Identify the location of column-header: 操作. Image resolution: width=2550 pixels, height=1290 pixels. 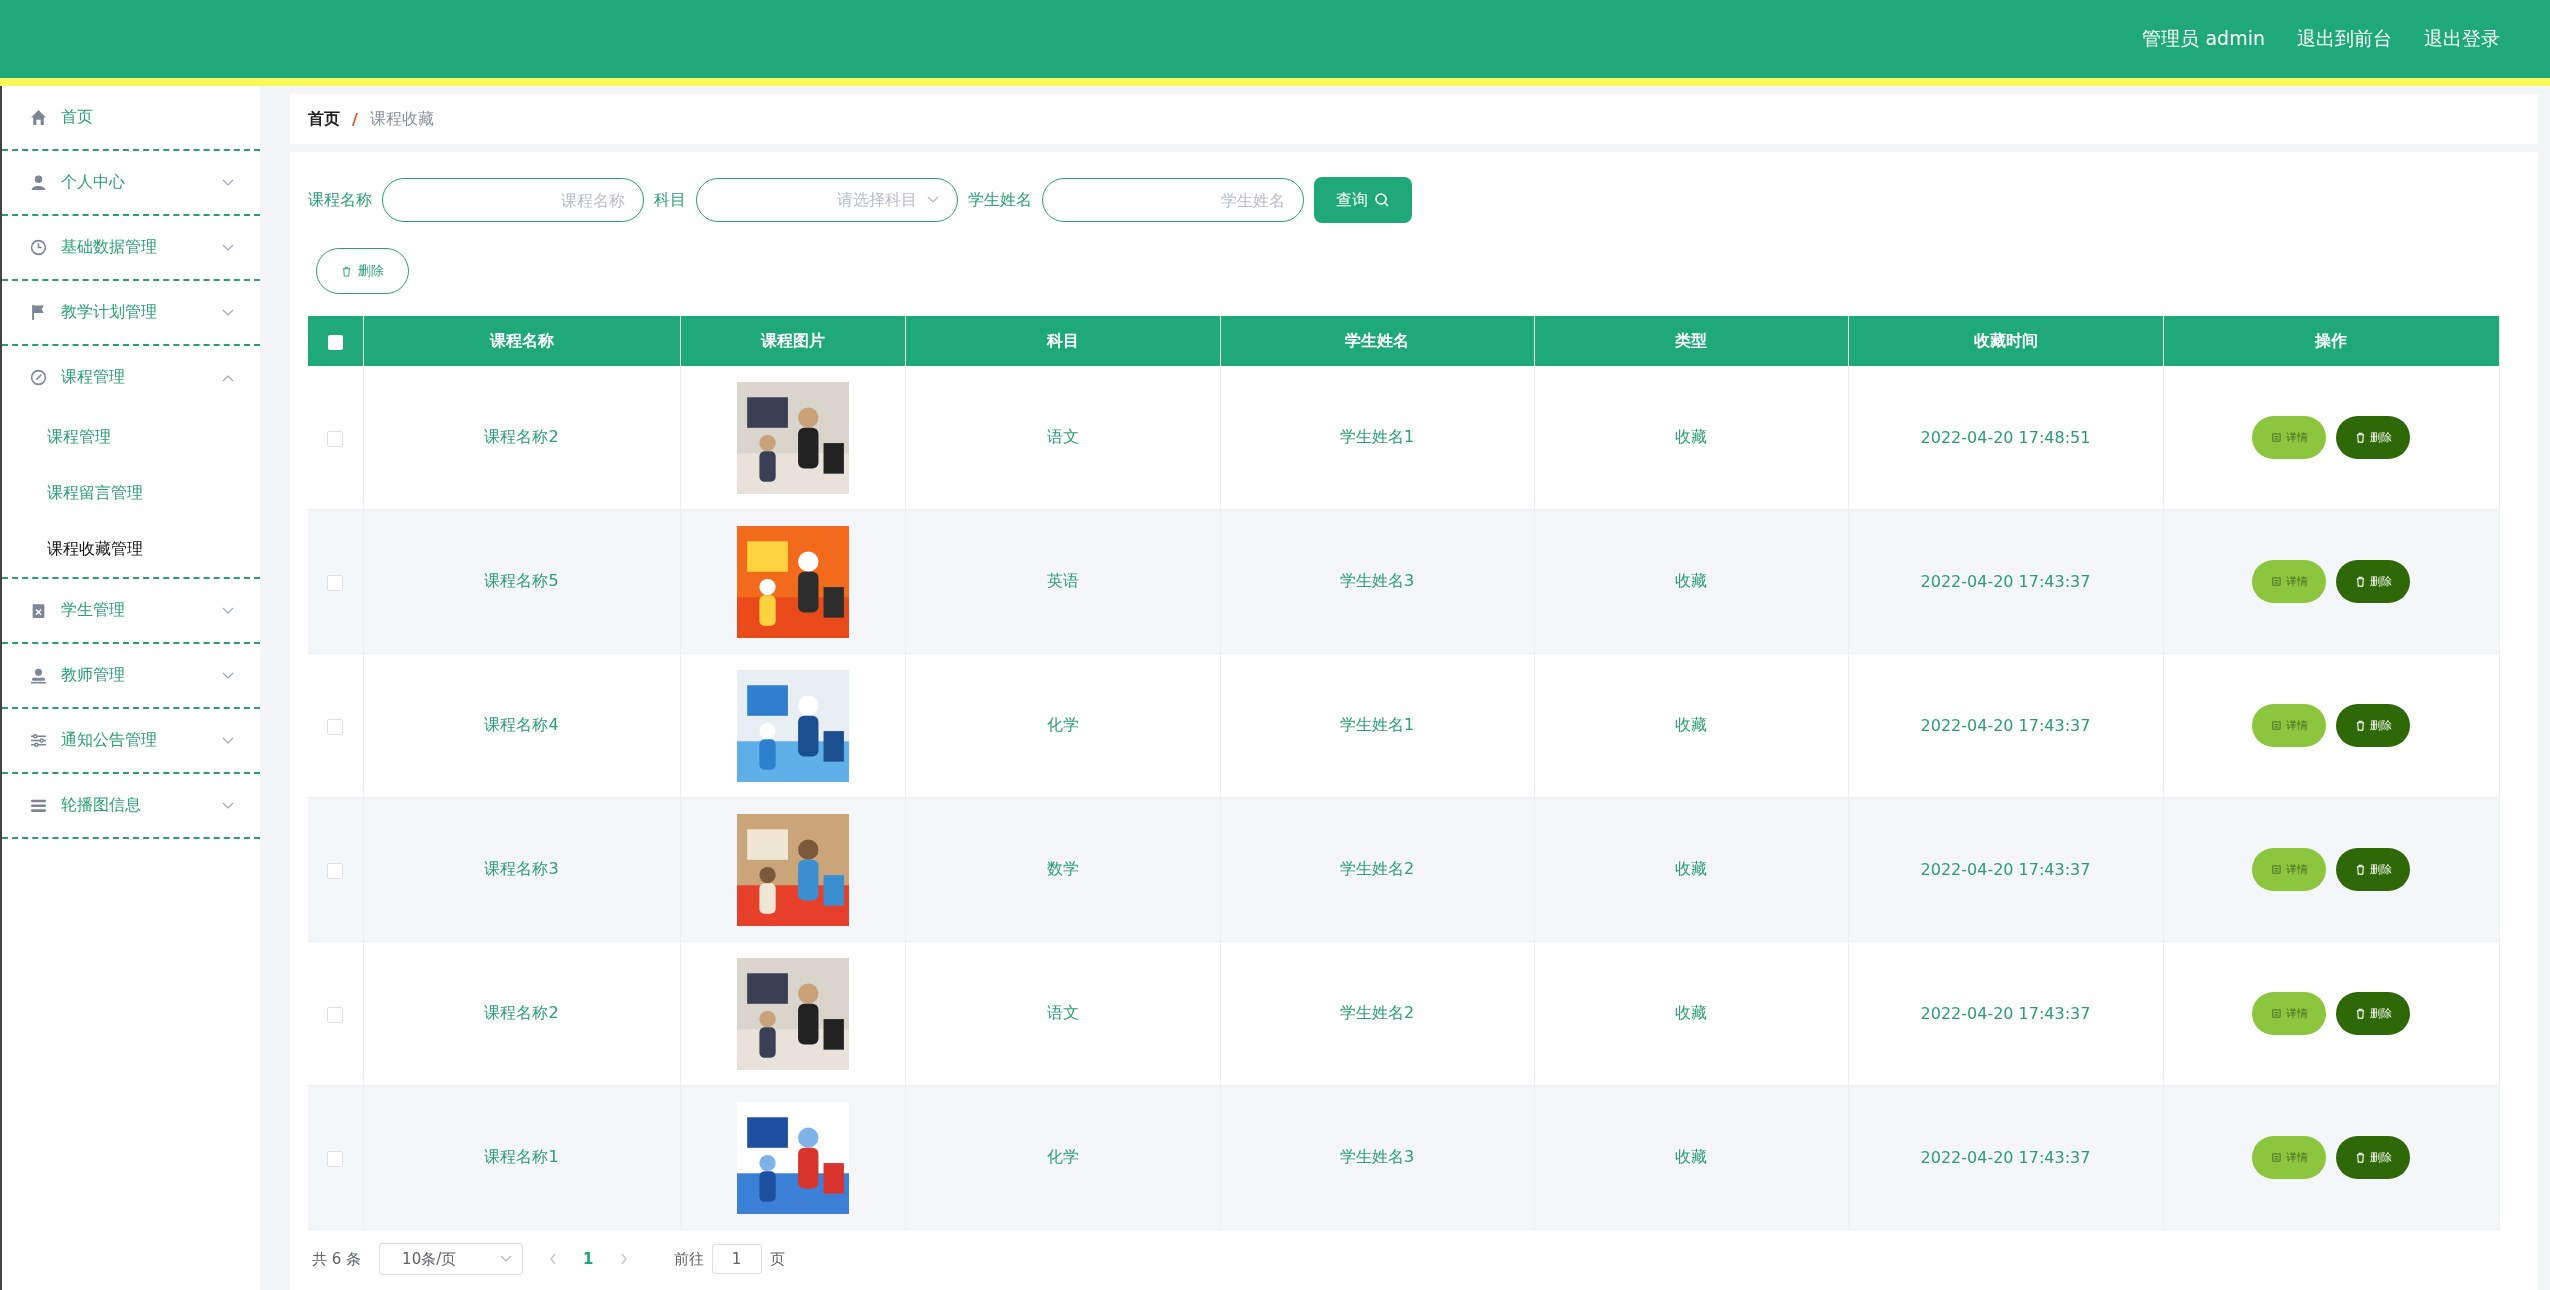
(2331, 340).